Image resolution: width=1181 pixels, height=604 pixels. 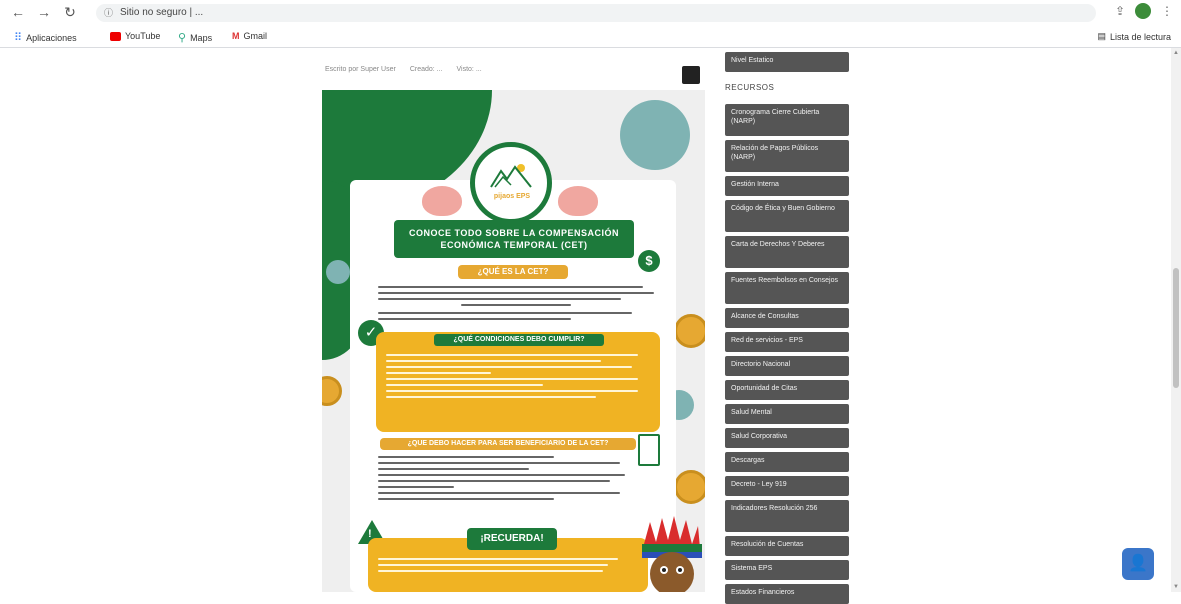 I want to click on share-icon: ⇪, so click(x=1120, y=11).